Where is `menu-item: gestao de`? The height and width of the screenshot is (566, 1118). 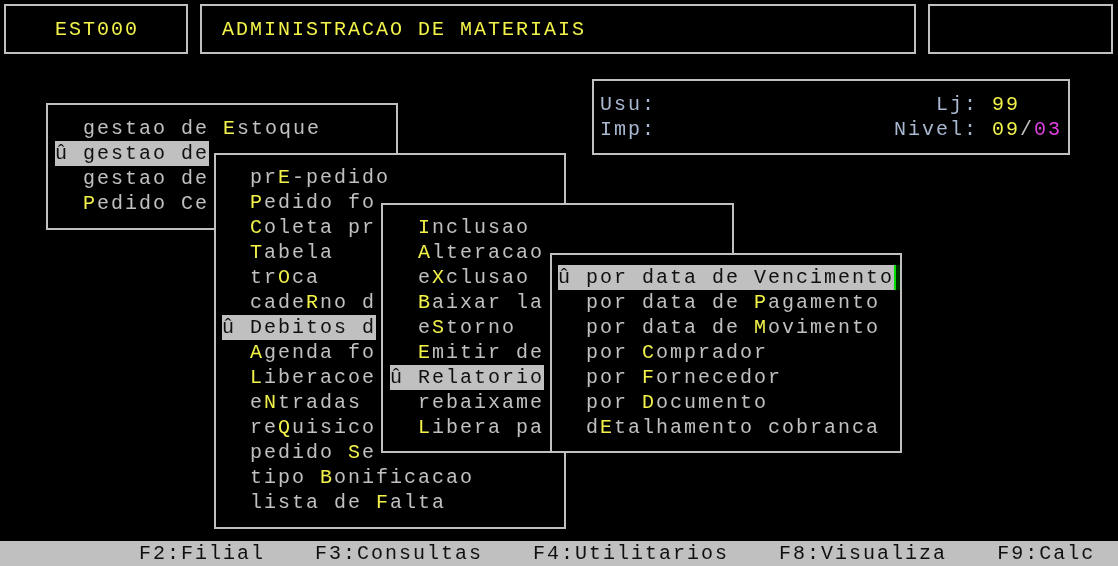
menu-item: gestao de is located at coordinates (132, 178).